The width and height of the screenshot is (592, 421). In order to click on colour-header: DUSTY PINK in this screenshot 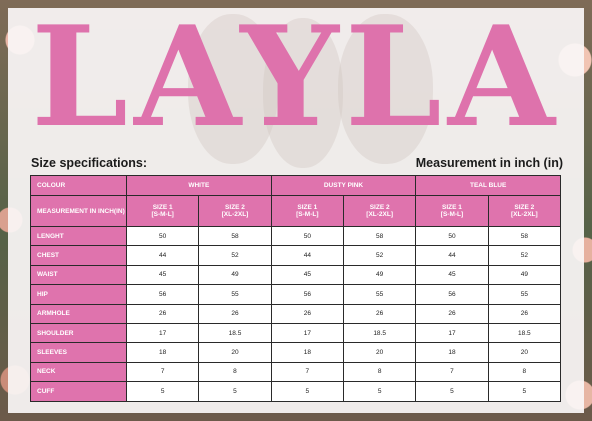, I will do `click(343, 185)`.